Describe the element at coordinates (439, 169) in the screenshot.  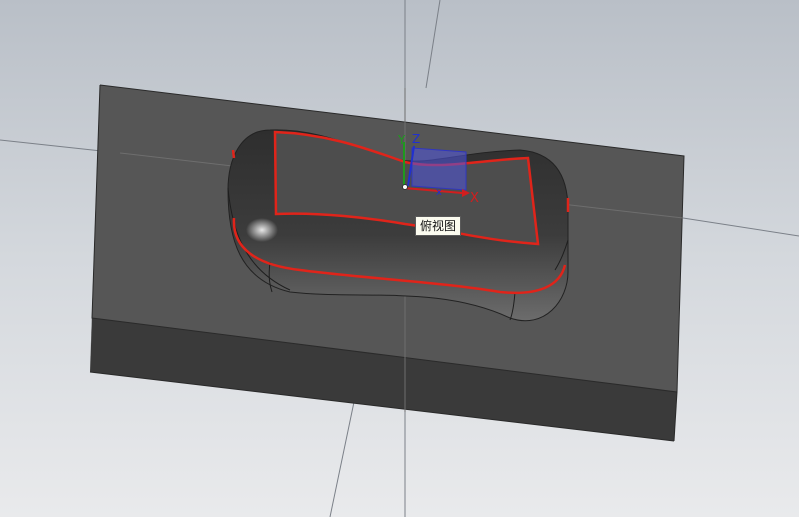
I see `triad-plane` at that location.